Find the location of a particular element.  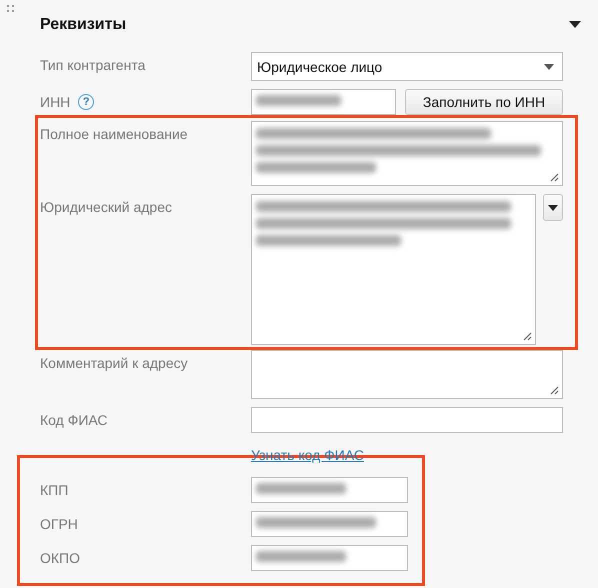

field-label: Тип контрагента is located at coordinates (93, 65).